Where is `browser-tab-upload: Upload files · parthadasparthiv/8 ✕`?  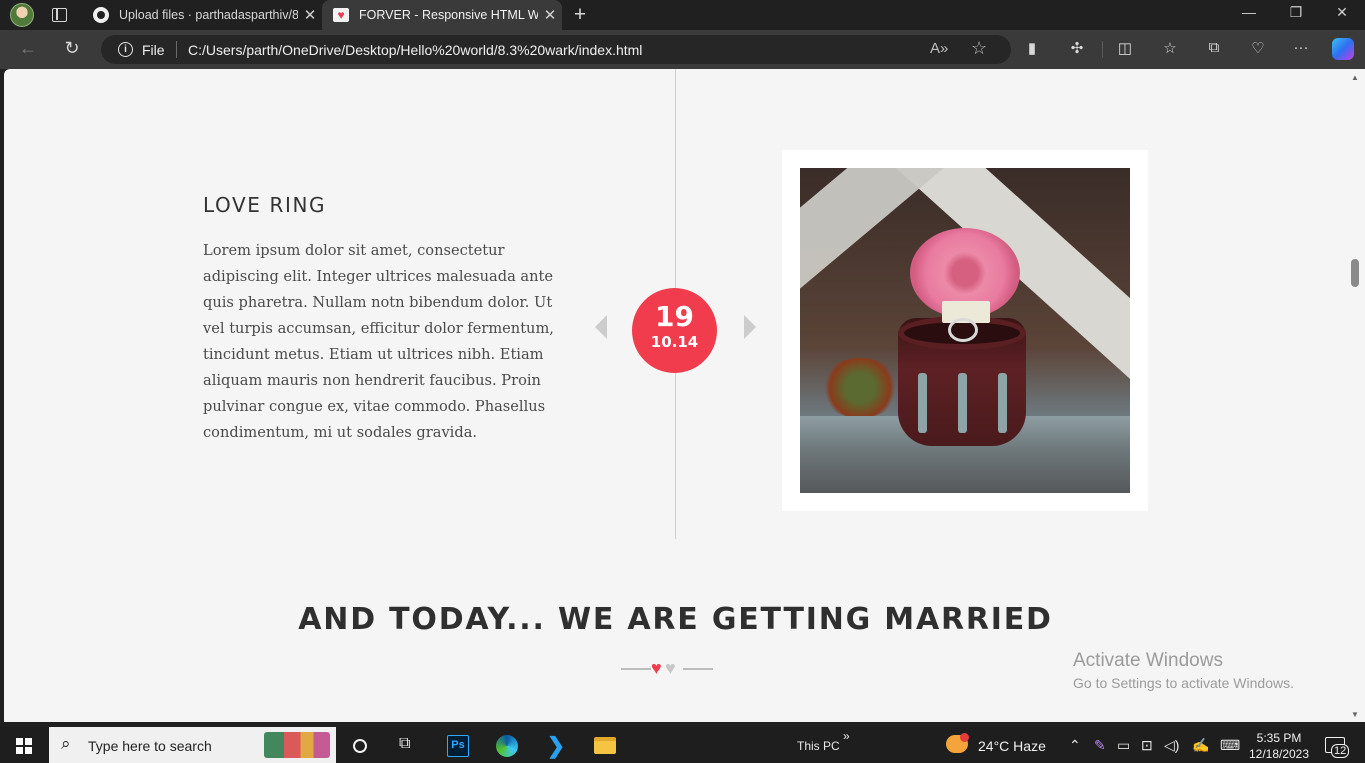 browser-tab-upload: Upload files · parthadasparthiv/8 ✕ is located at coordinates (202, 15).